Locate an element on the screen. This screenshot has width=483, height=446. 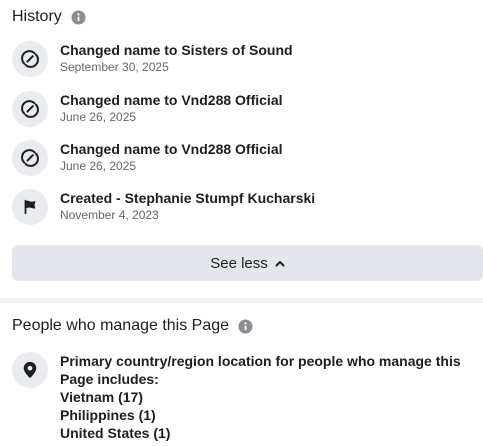
history-title: History is located at coordinates (37, 16).